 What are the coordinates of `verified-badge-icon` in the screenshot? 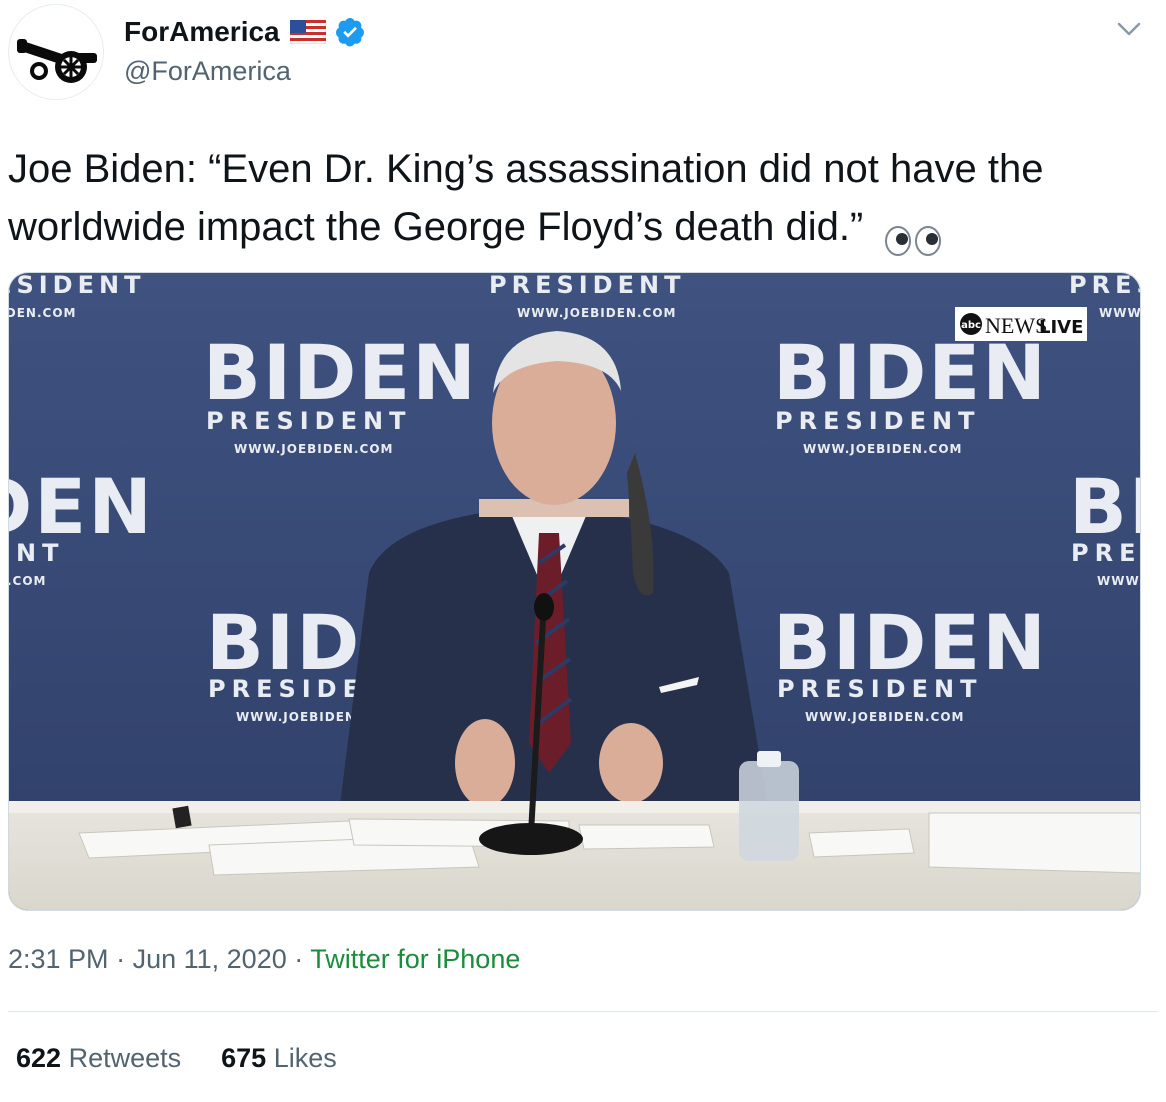 It's located at (350, 32).